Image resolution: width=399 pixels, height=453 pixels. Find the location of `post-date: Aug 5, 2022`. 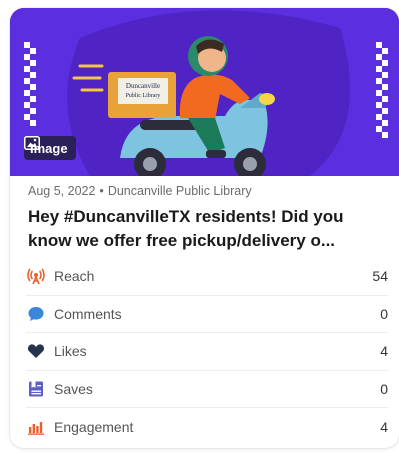

post-date: Aug 5, 2022 is located at coordinates (62, 191).